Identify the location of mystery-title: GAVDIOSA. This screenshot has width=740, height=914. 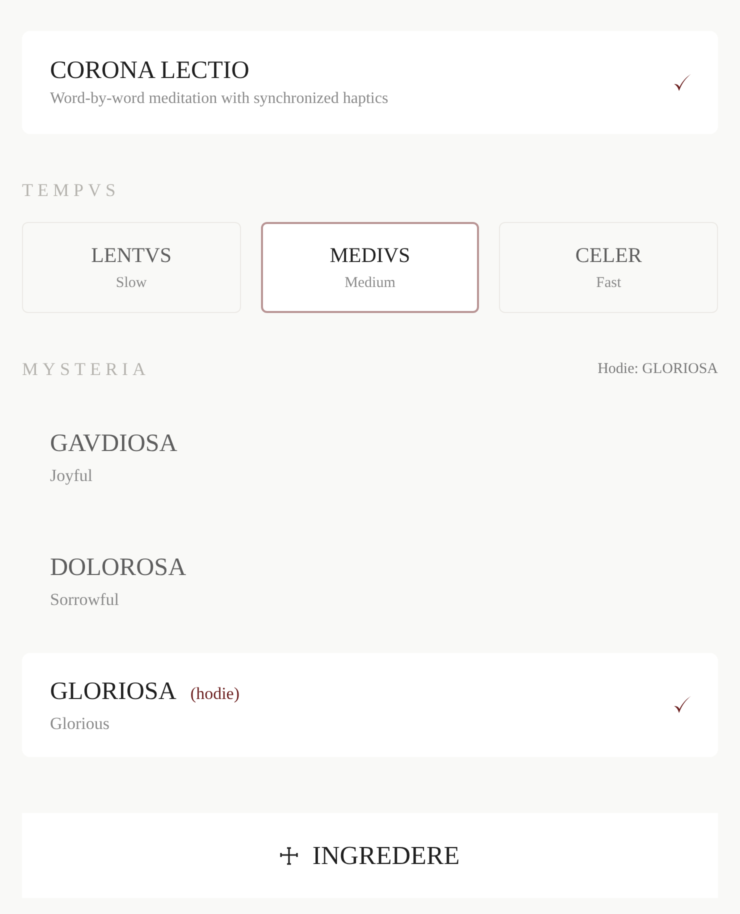
(114, 443).